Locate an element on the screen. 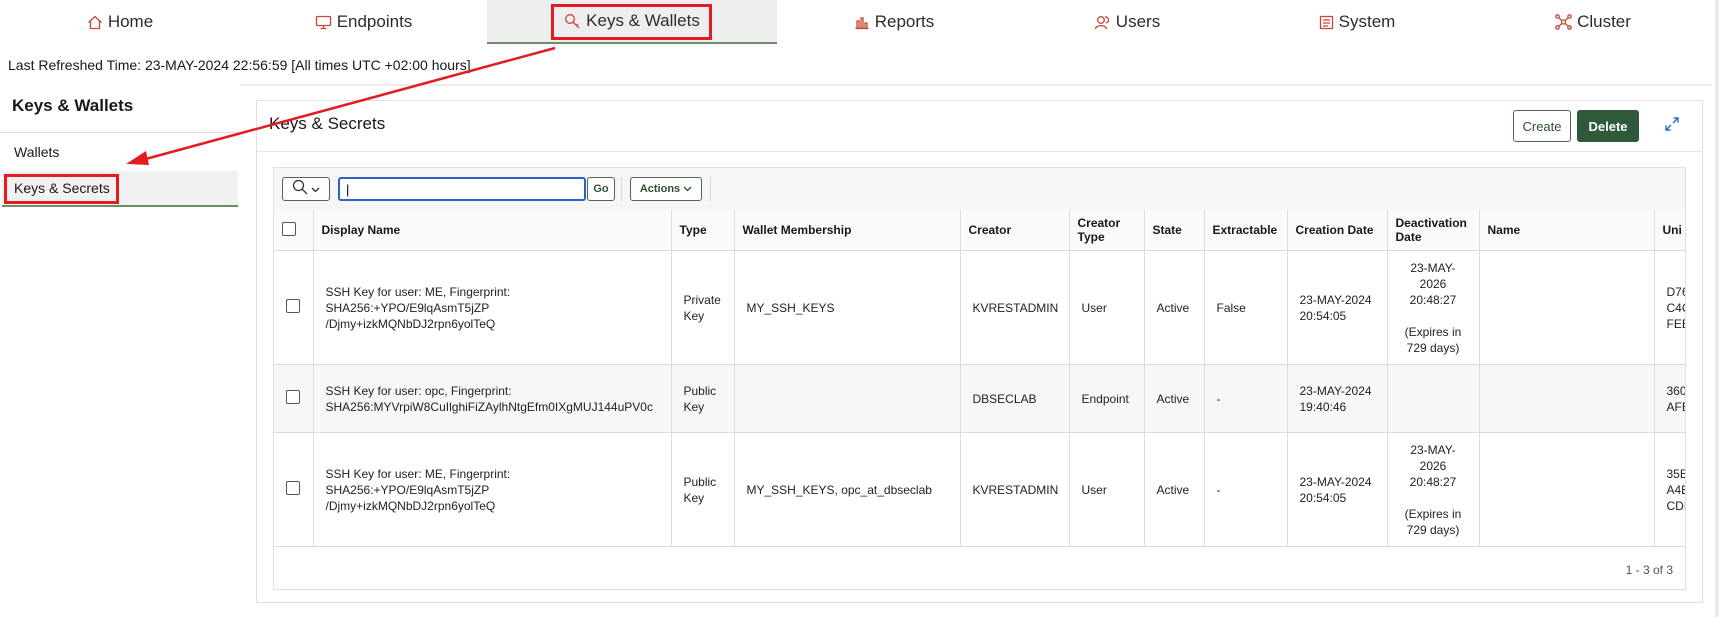 This screenshot has width=1719, height=617. select-all-cell is located at coordinates (294, 230).